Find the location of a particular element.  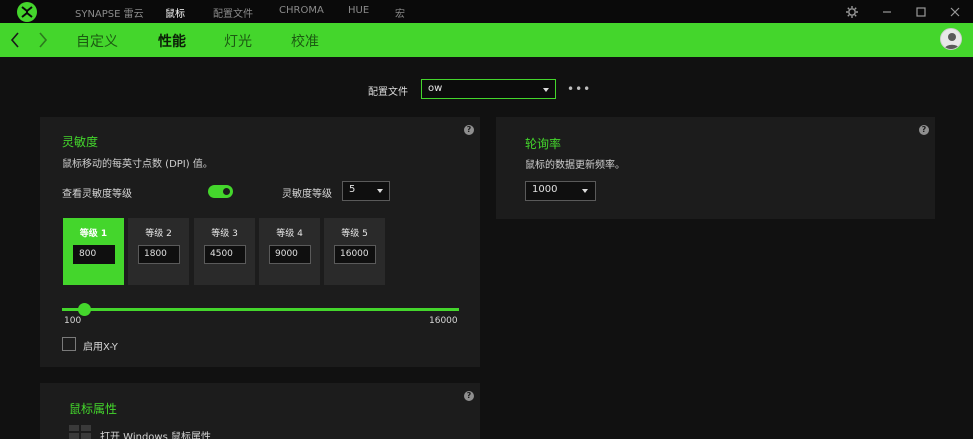

back-arrow-icon is located at coordinates (15, 40).